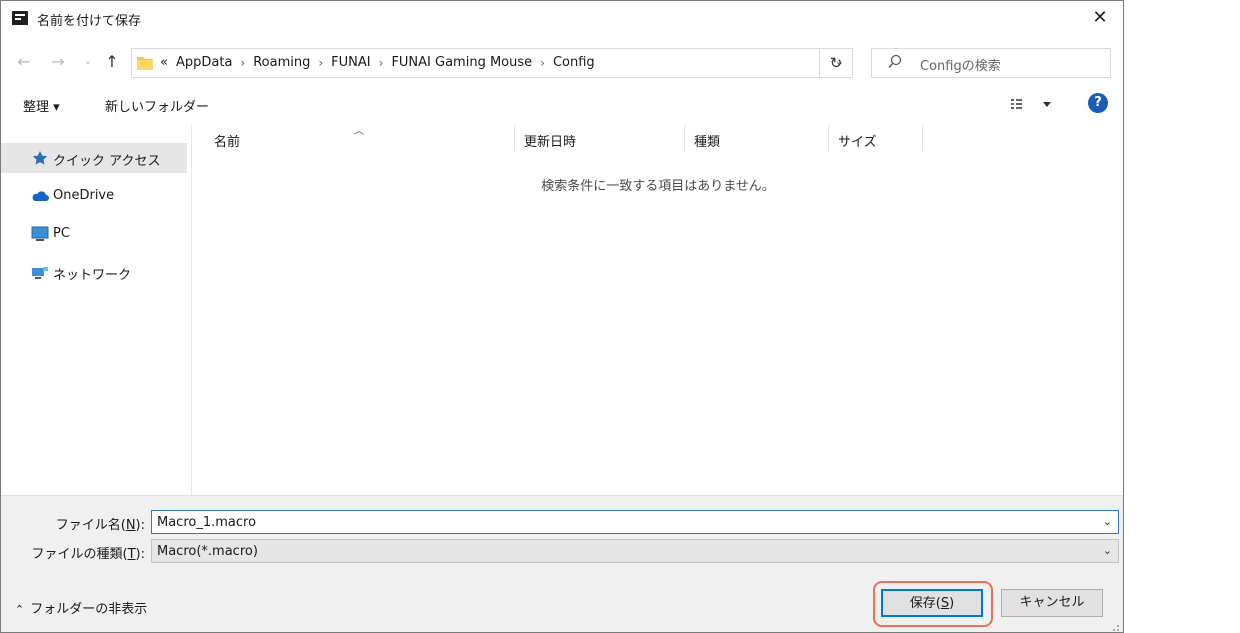 This screenshot has height=633, width=1240. I want to click on column-header-type: 種類, so click(707, 140).